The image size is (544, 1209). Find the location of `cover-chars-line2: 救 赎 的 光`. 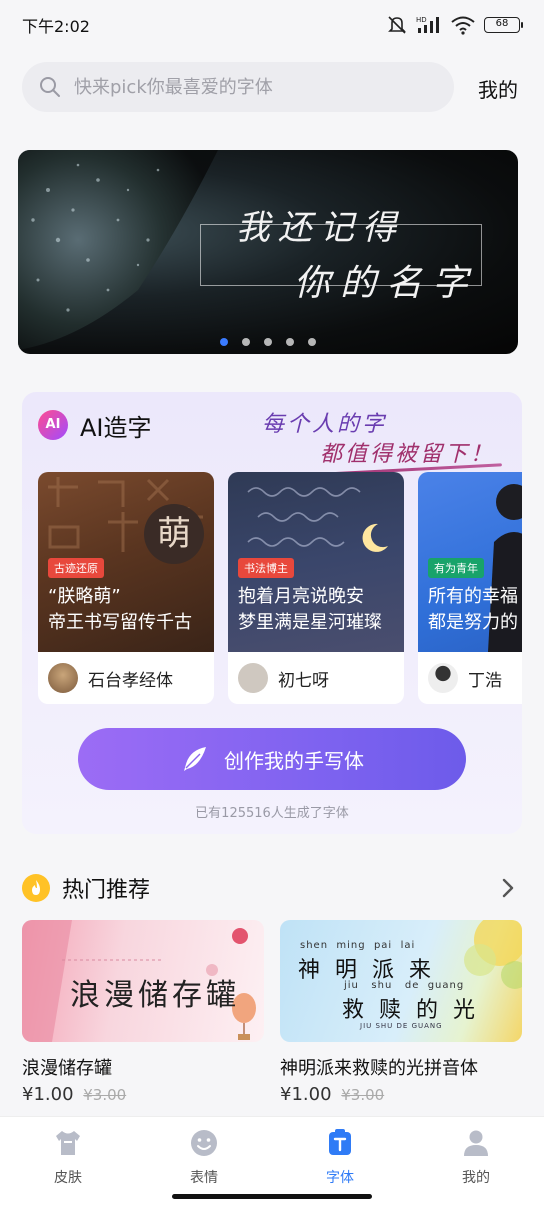

cover-chars-line2: 救 赎 的 光 is located at coordinates (410, 1010).